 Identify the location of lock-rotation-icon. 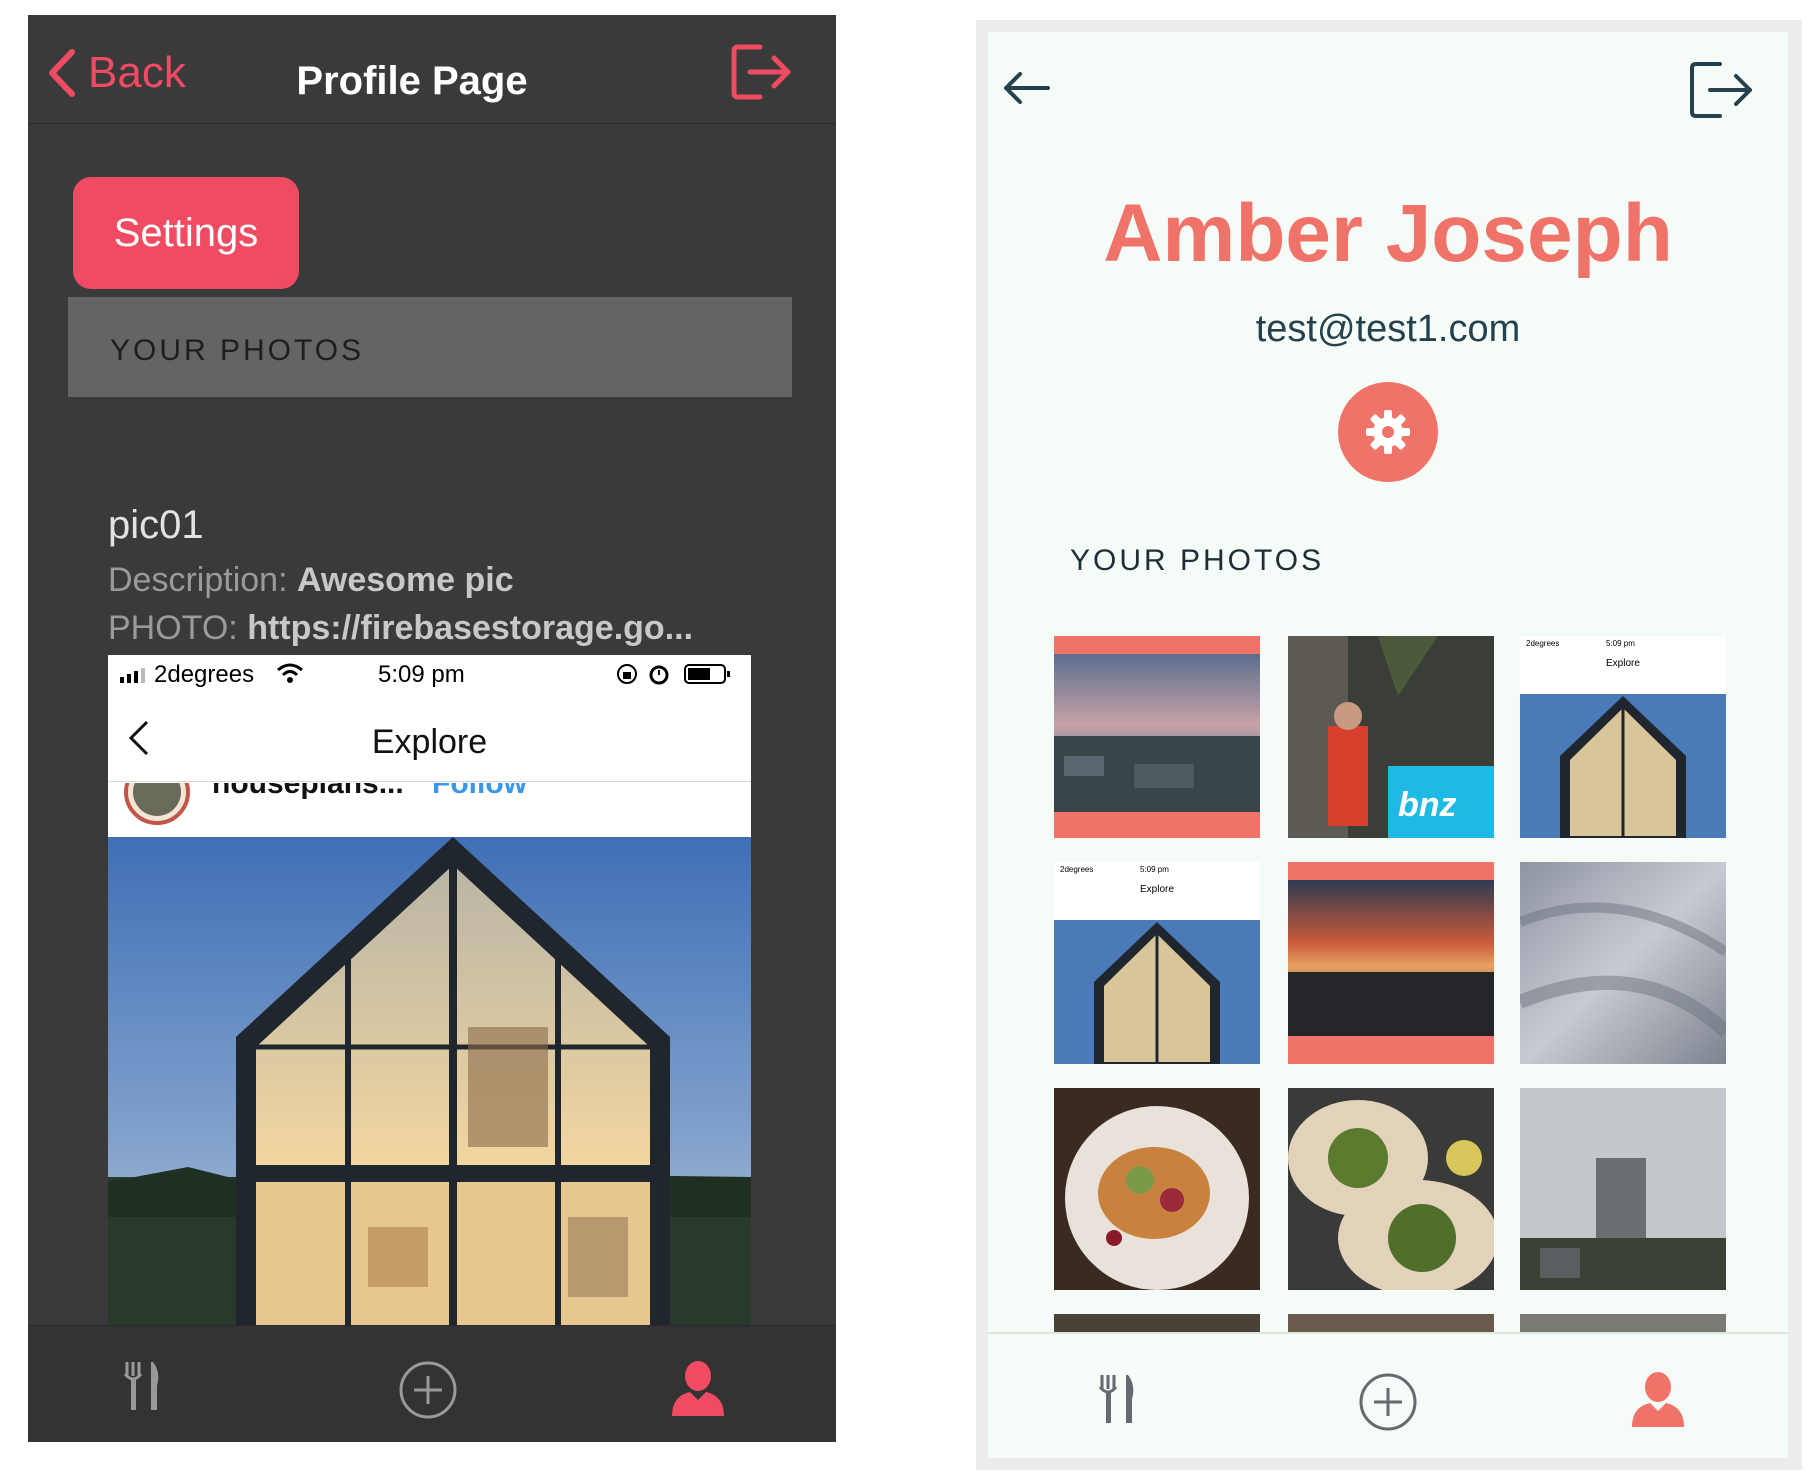
(627, 674).